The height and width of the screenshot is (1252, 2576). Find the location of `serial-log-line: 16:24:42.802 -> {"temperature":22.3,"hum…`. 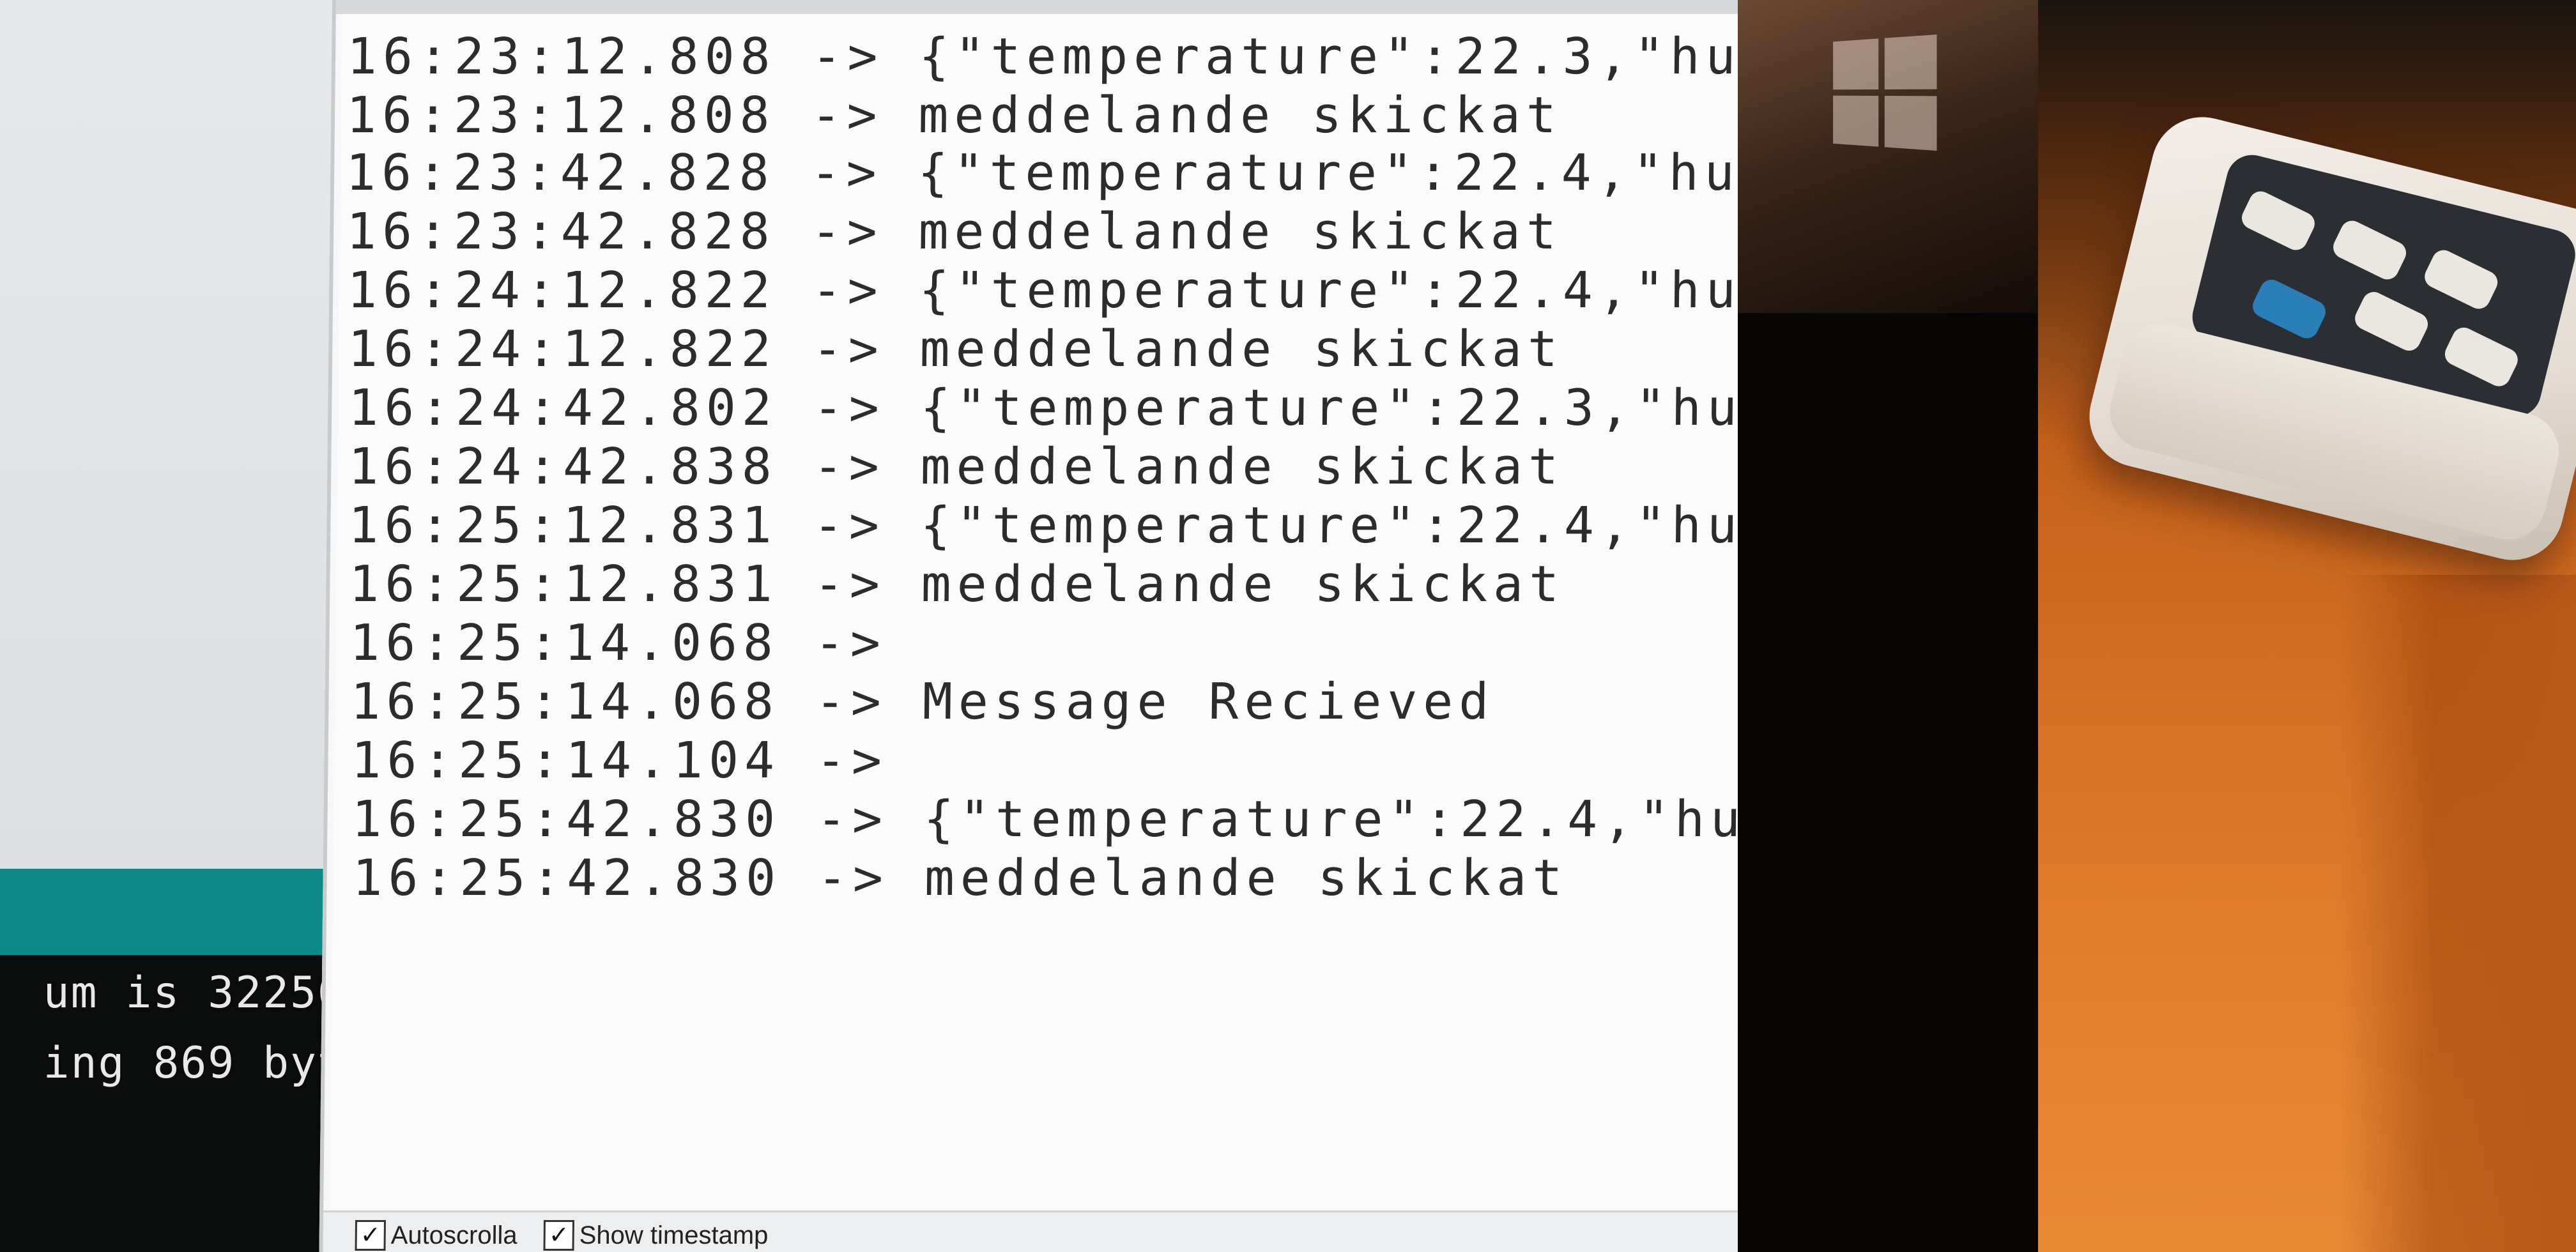

serial-log-line: 16:24:42.802 -> {"temperature":22.3,"hum… is located at coordinates (1048, 408).